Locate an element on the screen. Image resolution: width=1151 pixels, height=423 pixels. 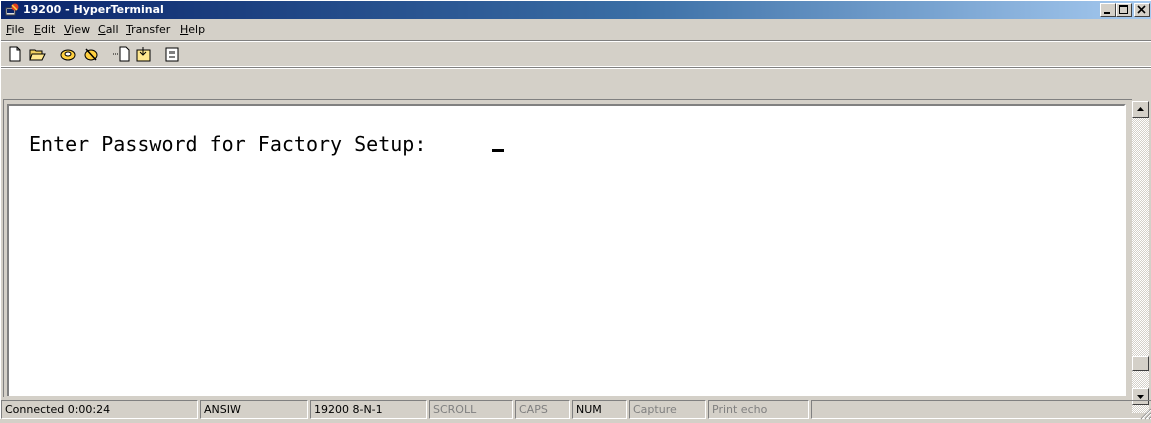
close-icon is located at coordinates (1142, 10).